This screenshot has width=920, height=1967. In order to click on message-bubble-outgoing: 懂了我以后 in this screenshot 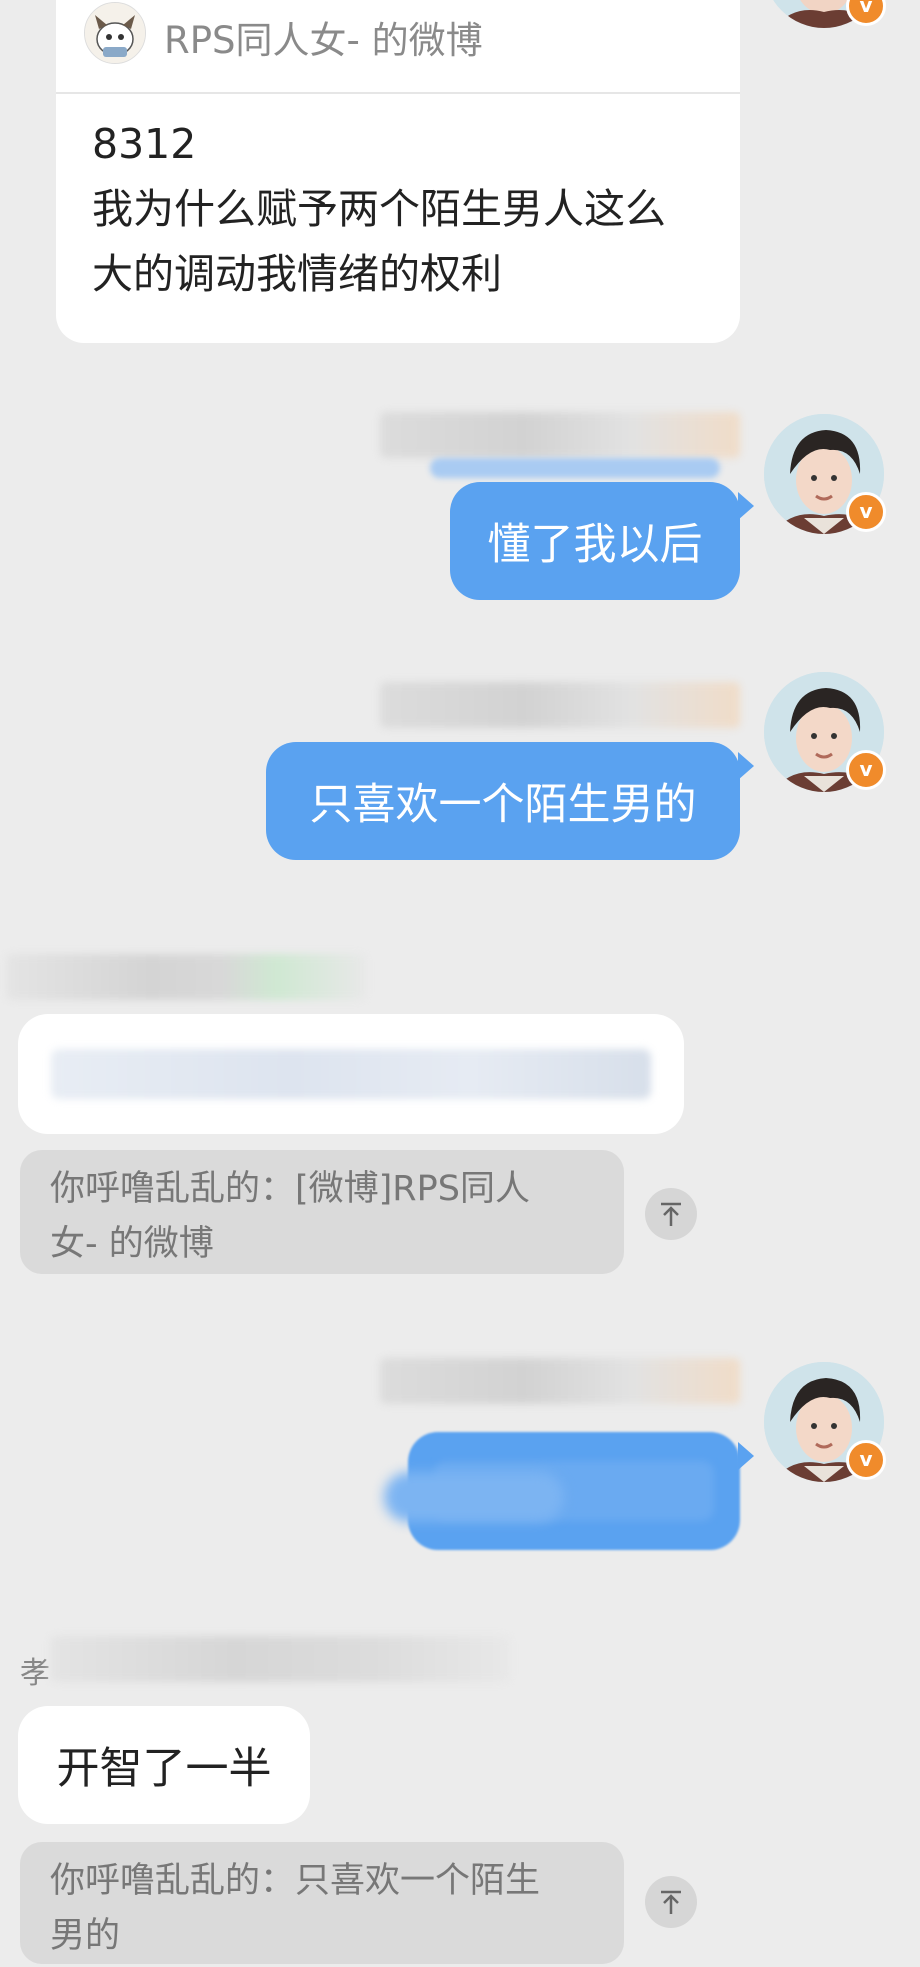, I will do `click(595, 541)`.